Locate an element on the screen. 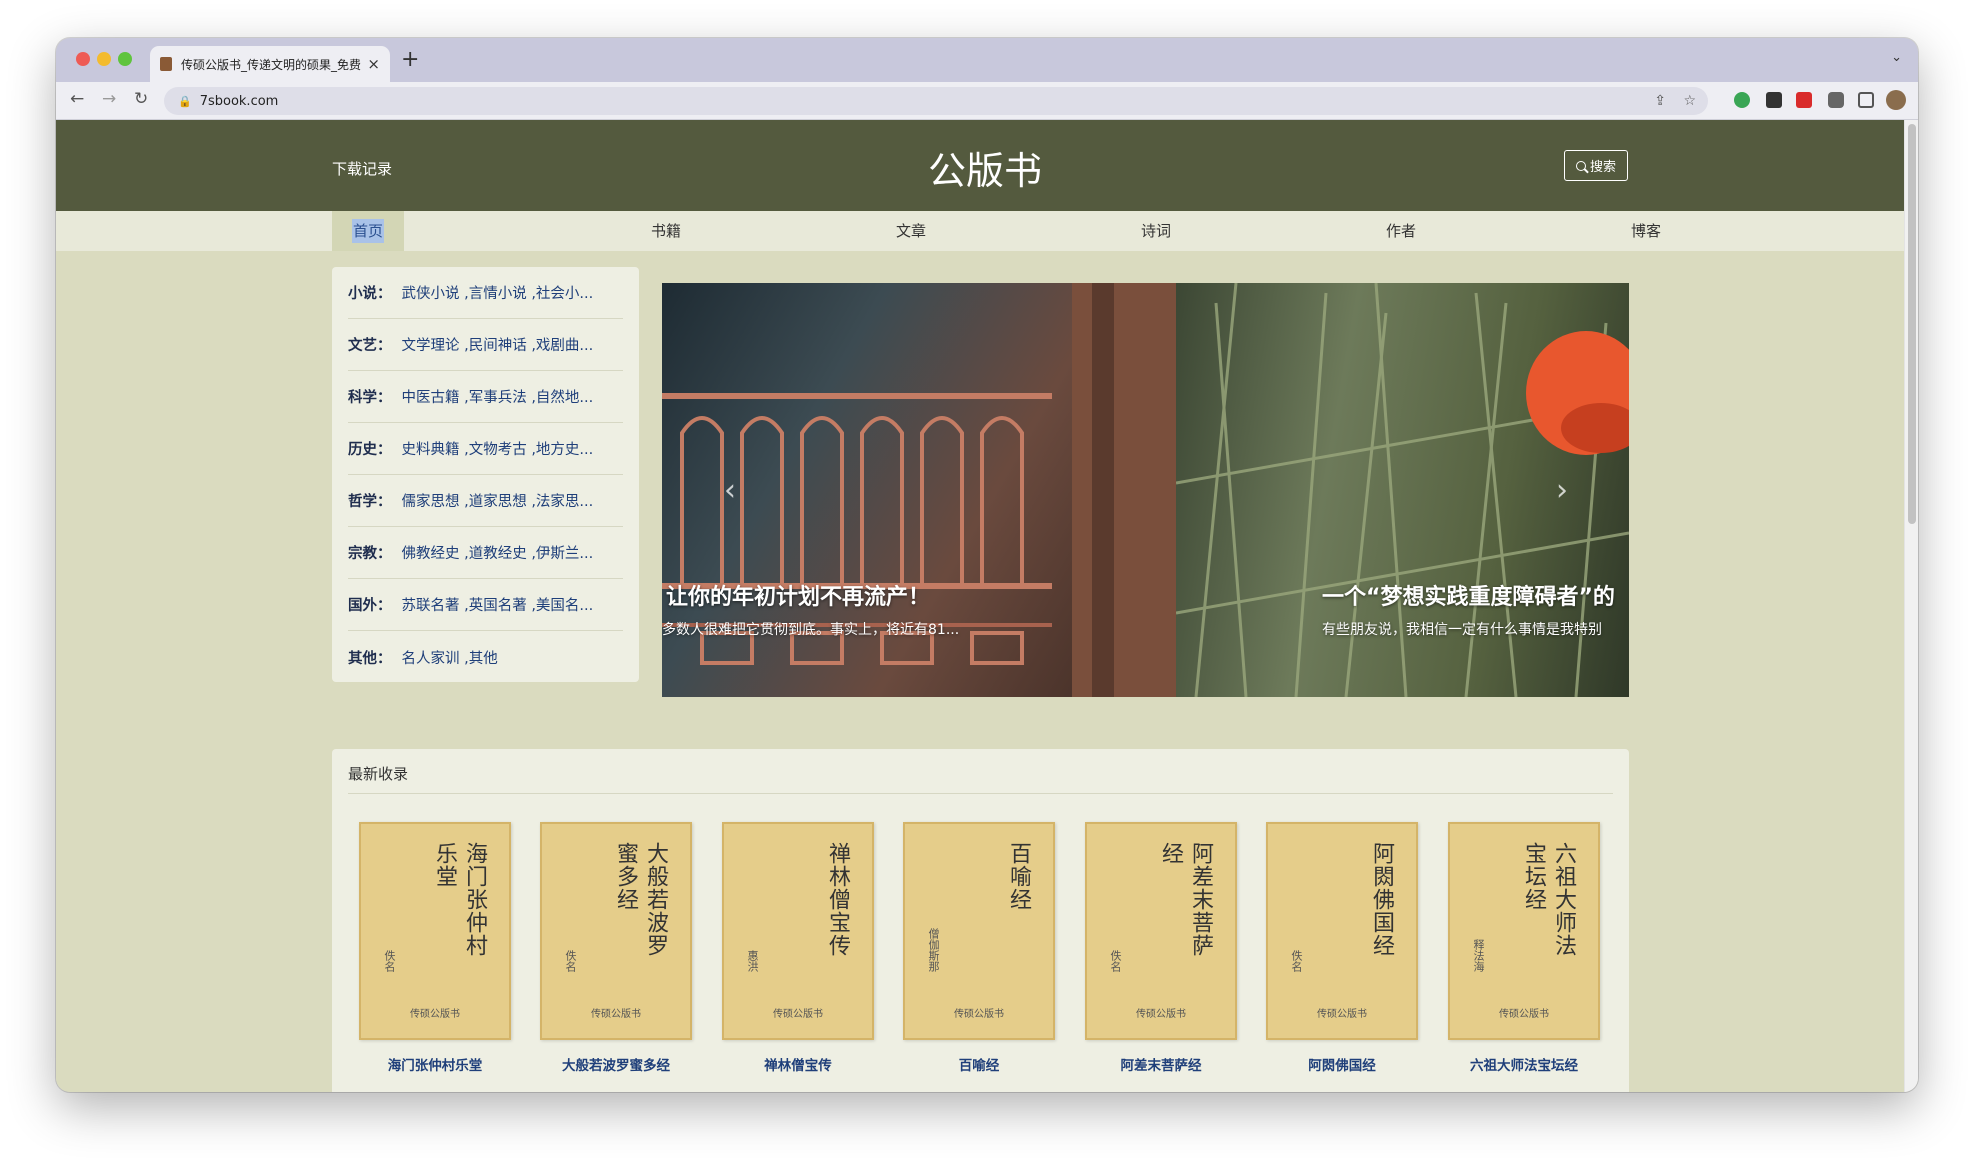  extensions-puzzle-icon is located at coordinates (1836, 100).